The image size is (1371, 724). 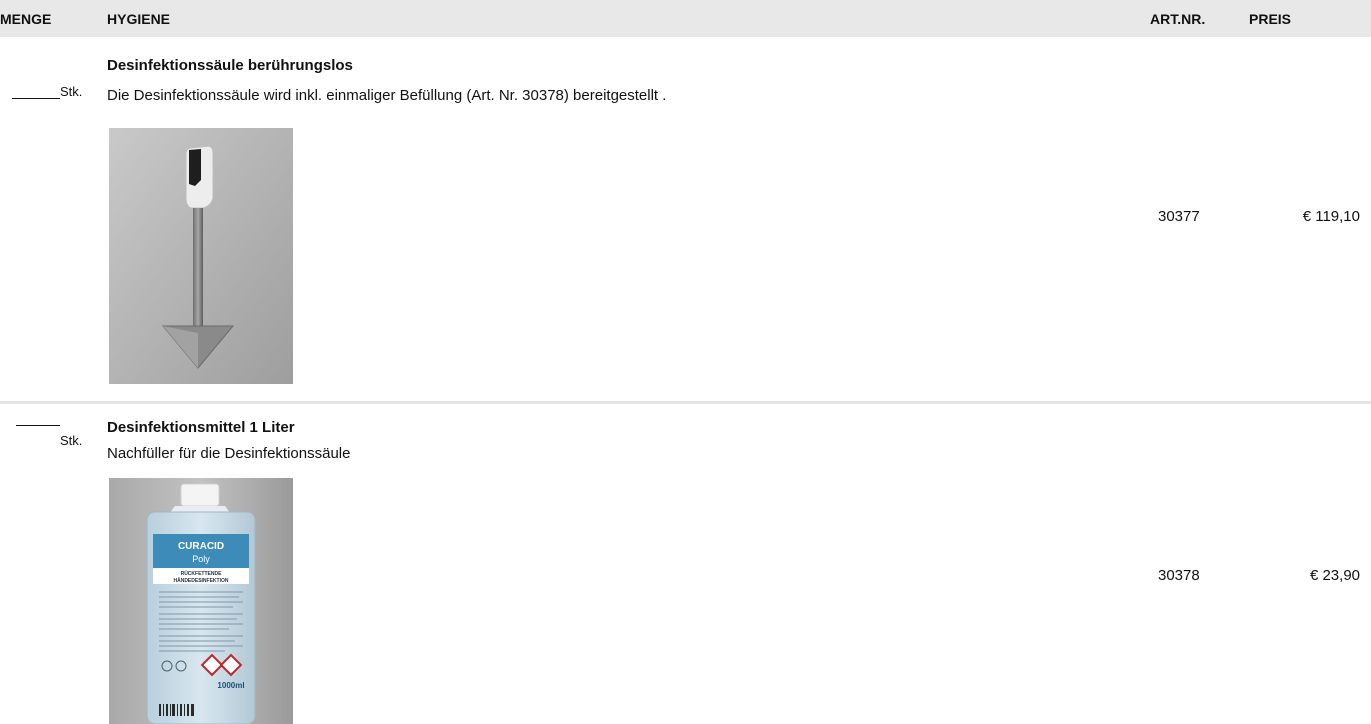 What do you see at coordinates (230, 685) in the screenshot?
I see `bottle-volume: 1000ml` at bounding box center [230, 685].